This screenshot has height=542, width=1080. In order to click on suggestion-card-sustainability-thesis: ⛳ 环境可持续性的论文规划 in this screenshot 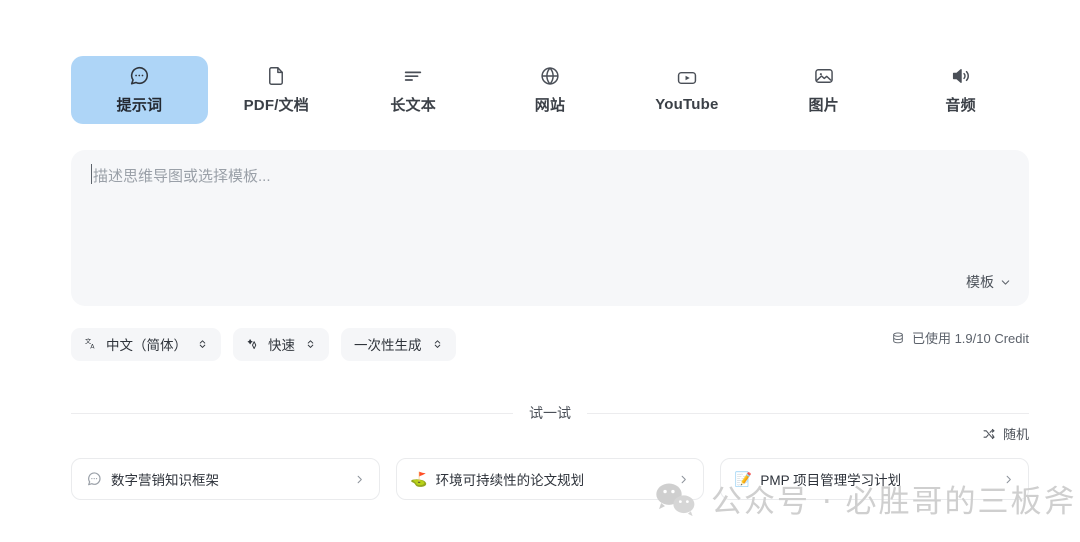, I will do `click(550, 479)`.